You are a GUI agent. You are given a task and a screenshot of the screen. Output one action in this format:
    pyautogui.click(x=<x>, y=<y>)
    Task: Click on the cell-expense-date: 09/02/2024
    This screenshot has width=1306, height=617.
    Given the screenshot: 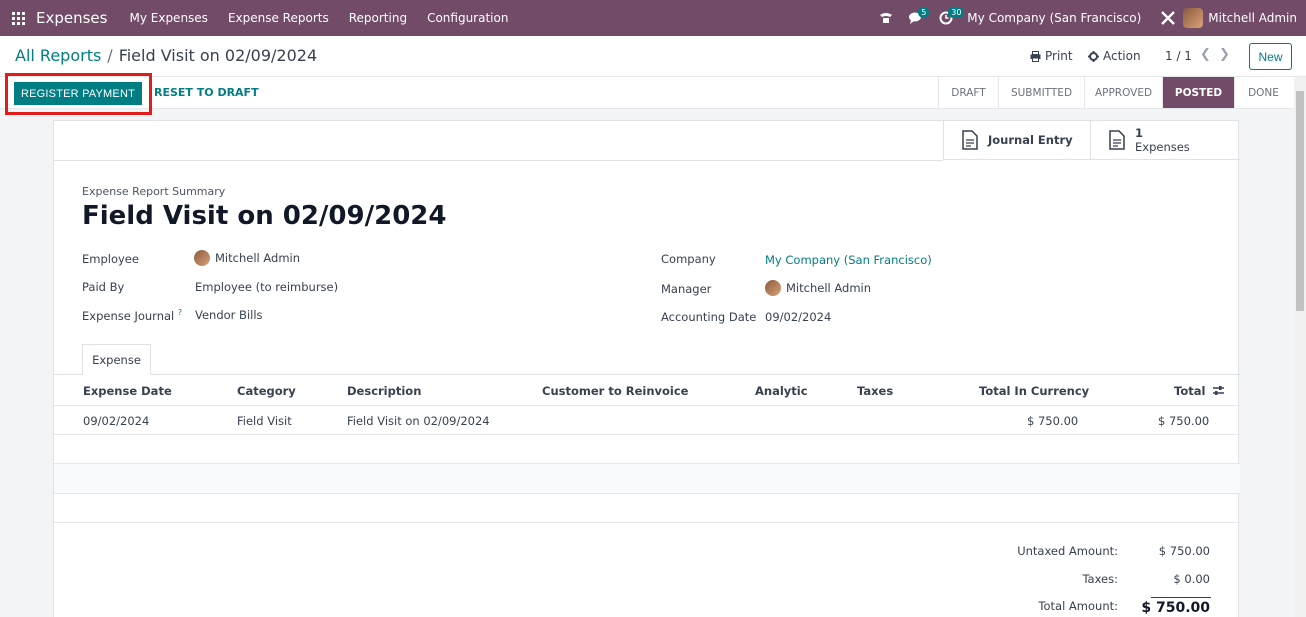 What is the action you would take?
    pyautogui.click(x=116, y=421)
    